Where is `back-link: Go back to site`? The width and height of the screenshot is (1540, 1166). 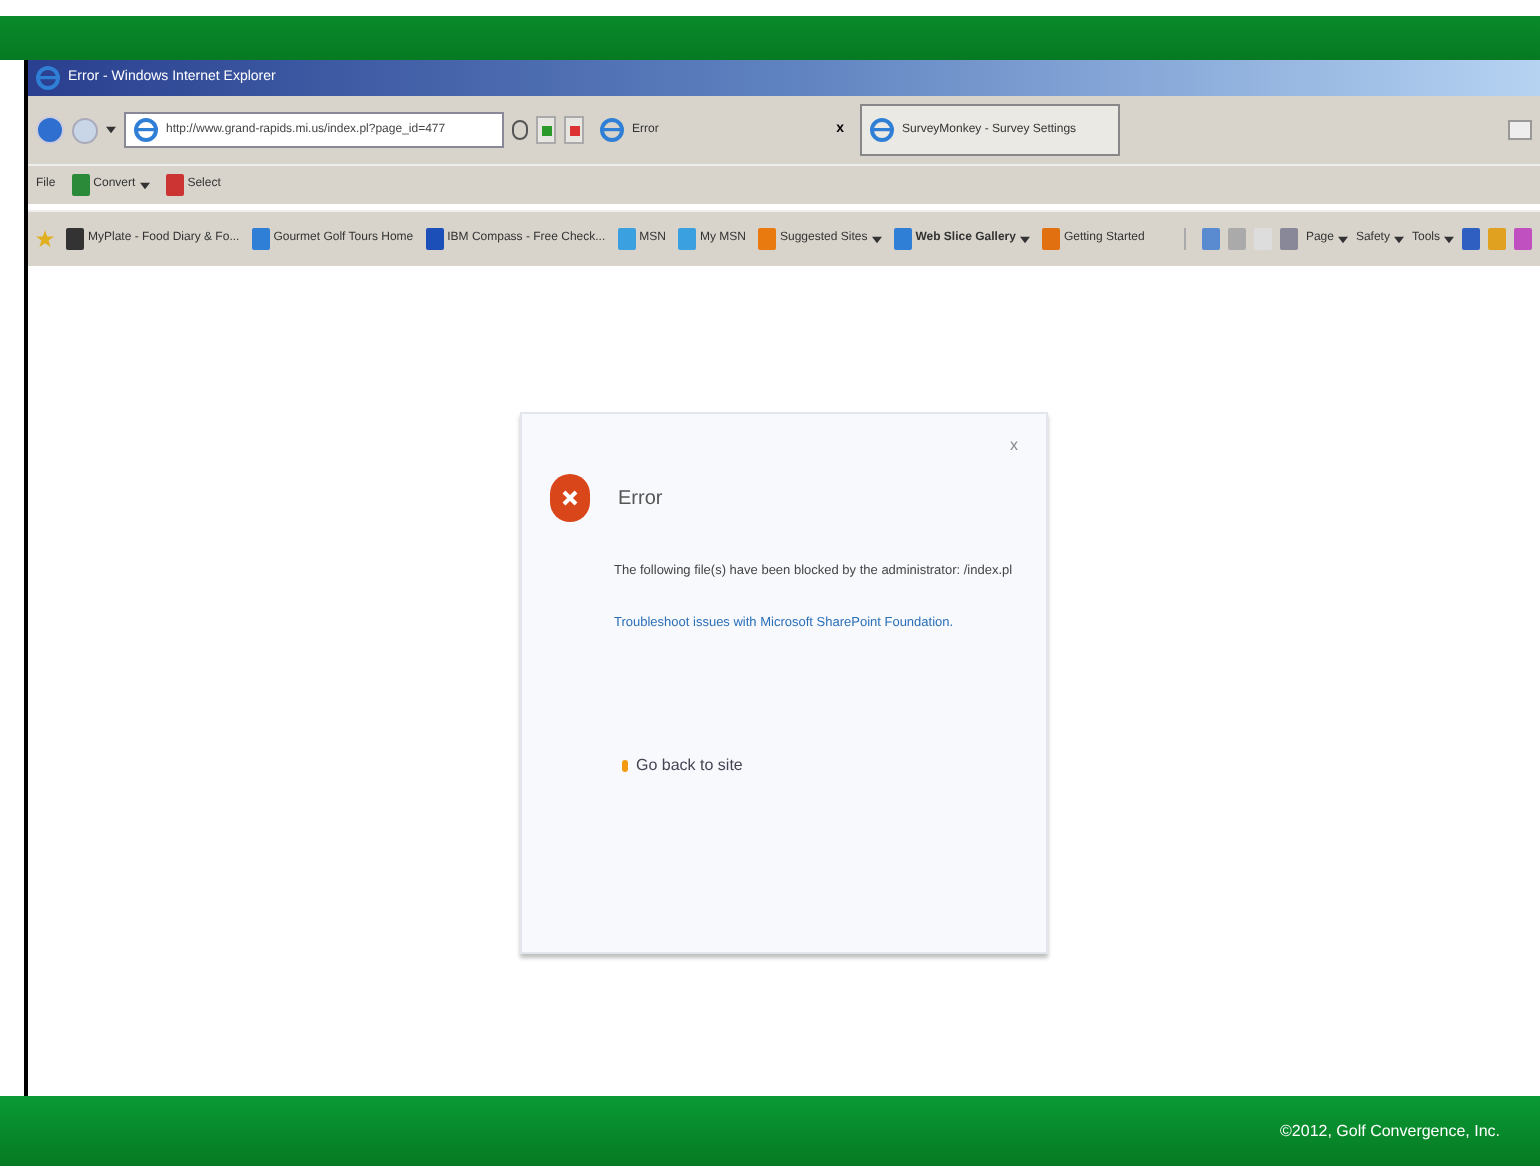
back-link: Go back to site is located at coordinates (689, 765).